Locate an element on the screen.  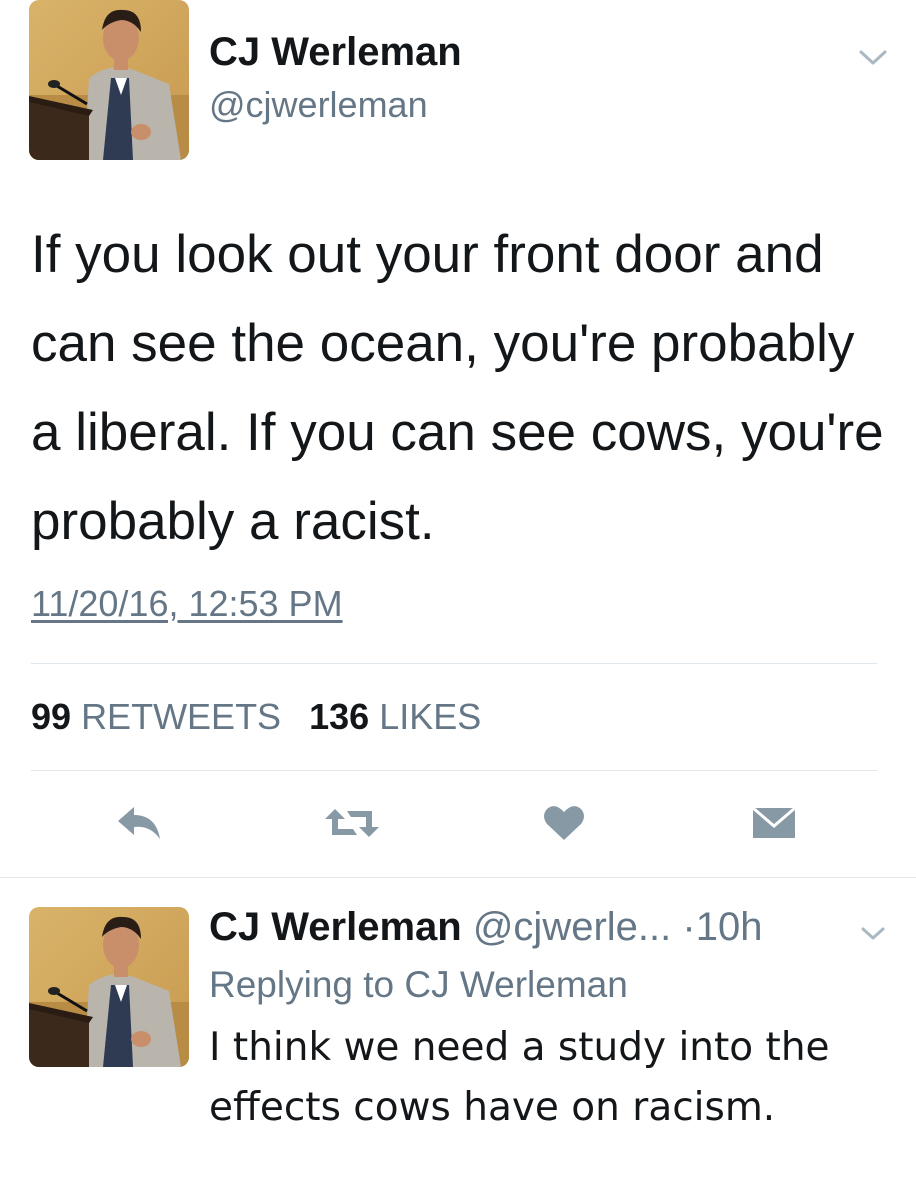
reply-icon is located at coordinates (139, 823).